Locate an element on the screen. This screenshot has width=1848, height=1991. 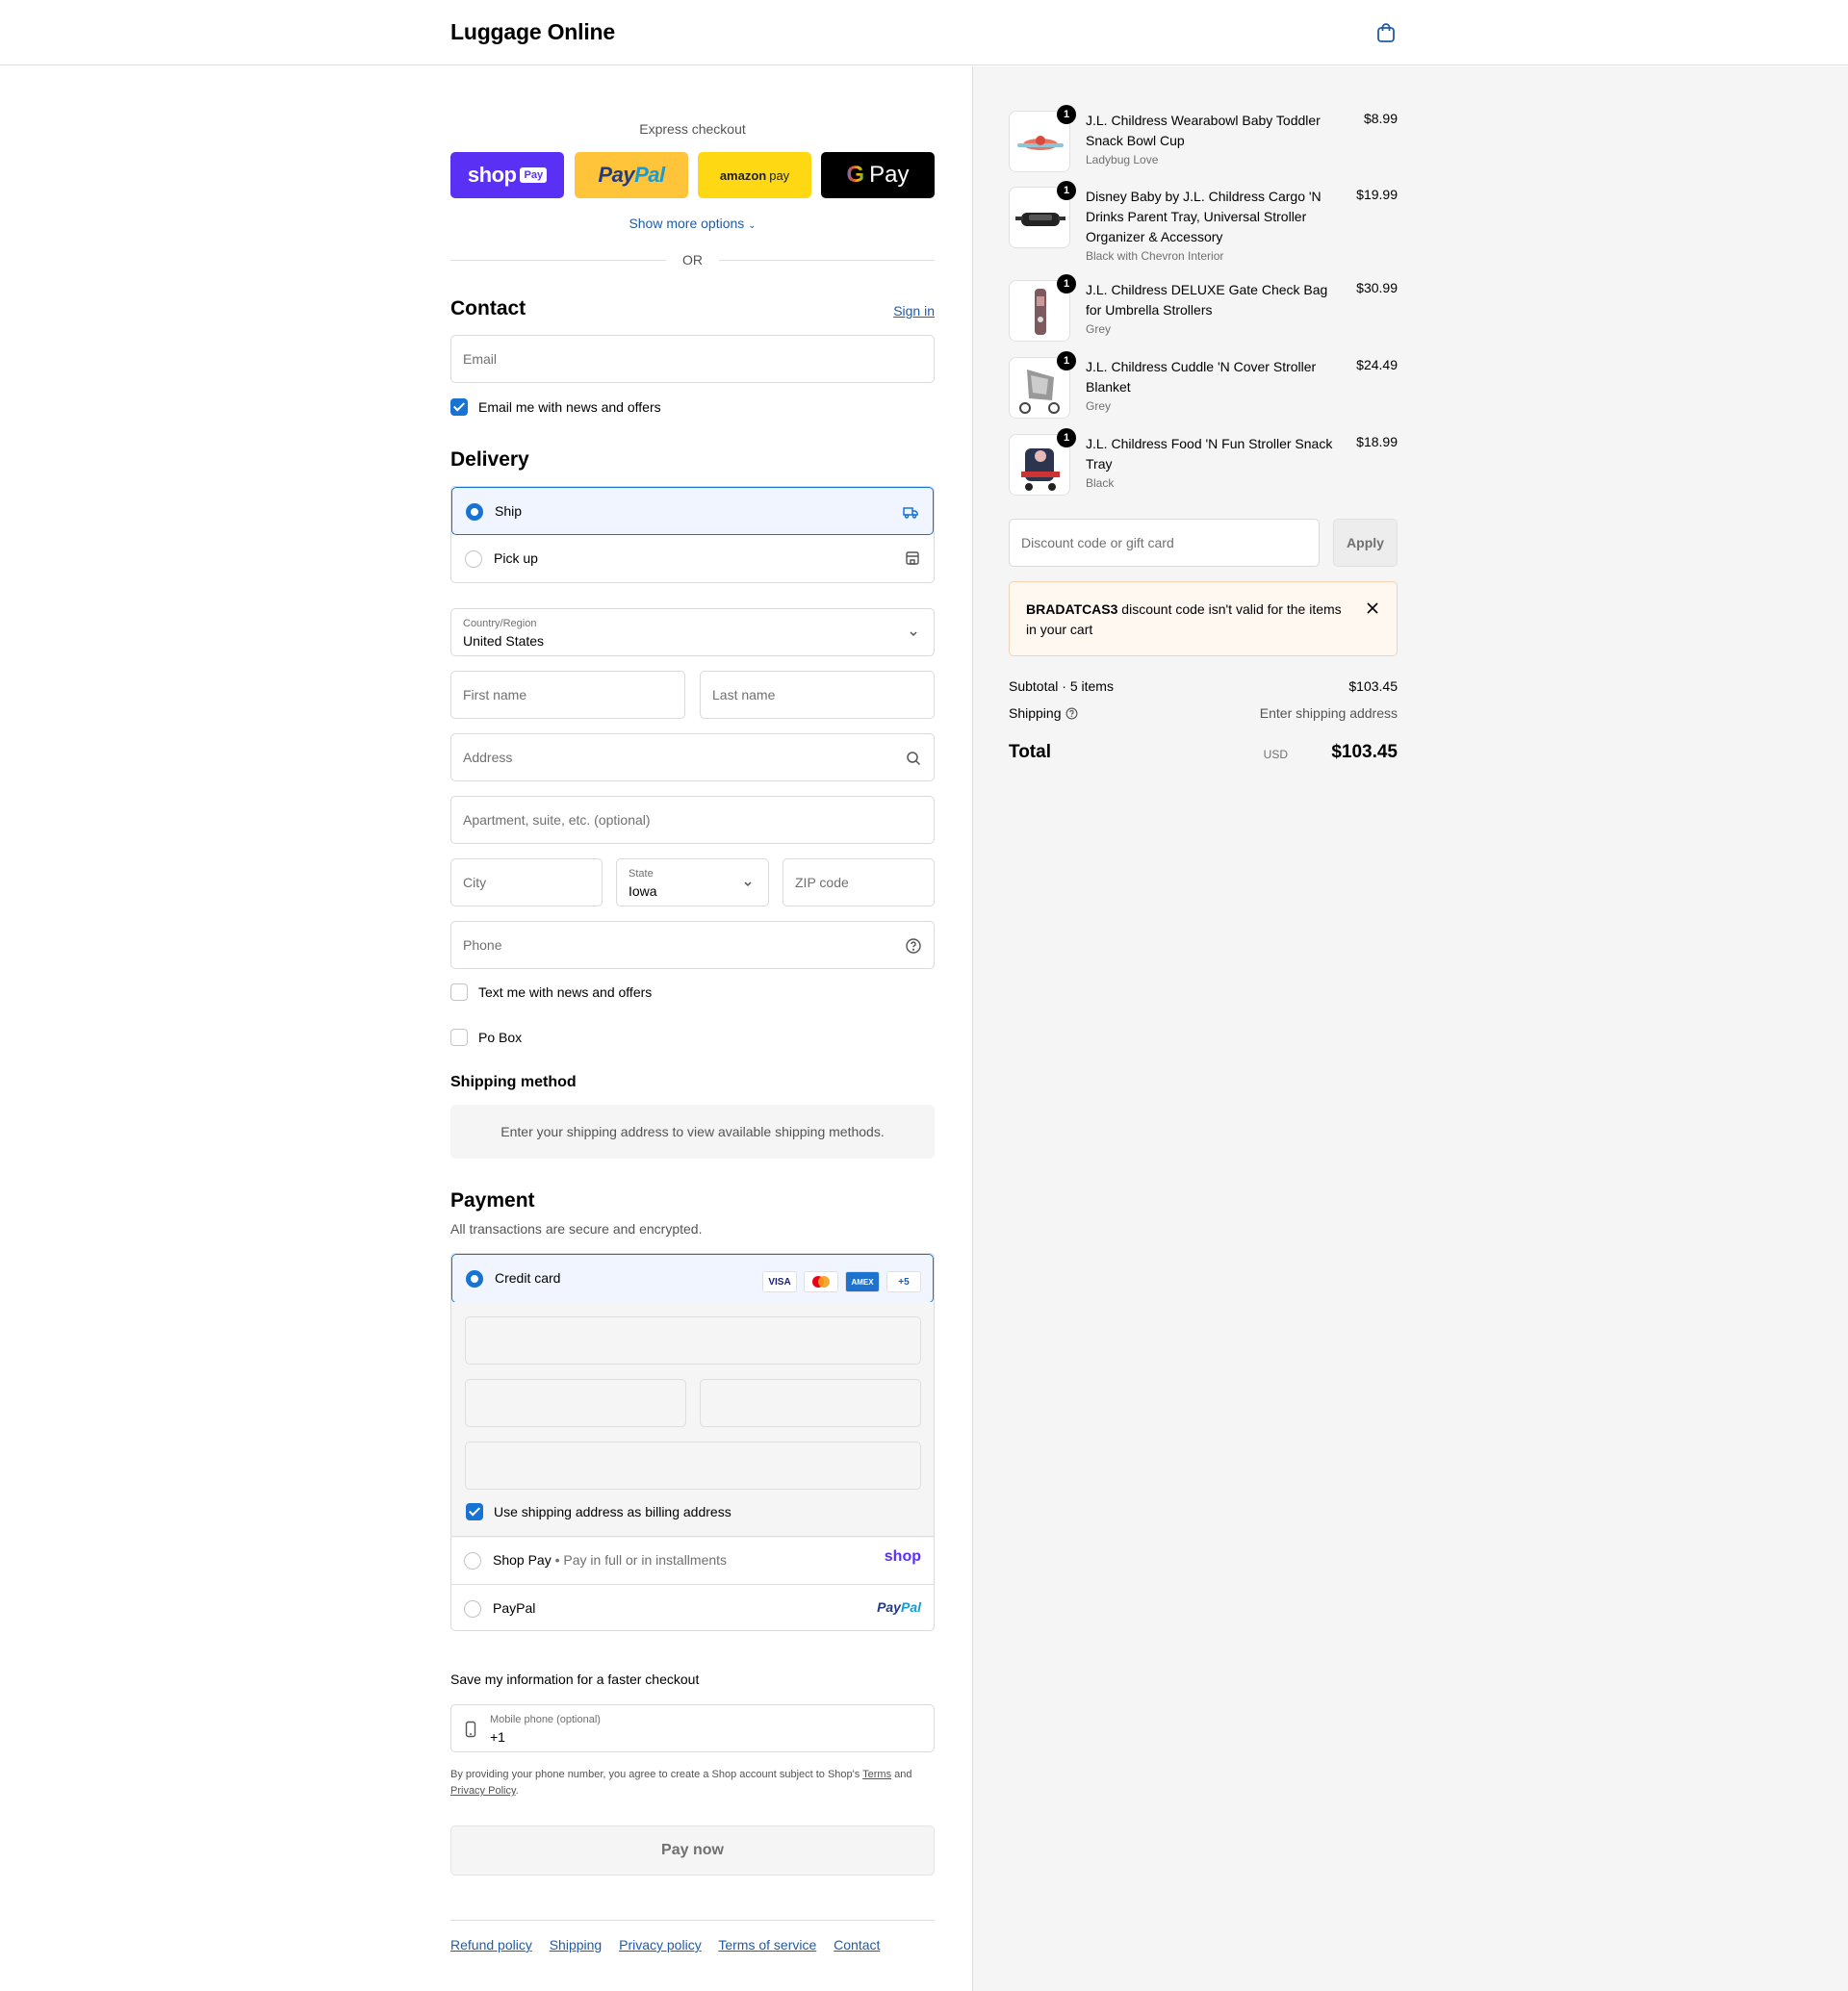
email-field: Email is located at coordinates (692, 359).